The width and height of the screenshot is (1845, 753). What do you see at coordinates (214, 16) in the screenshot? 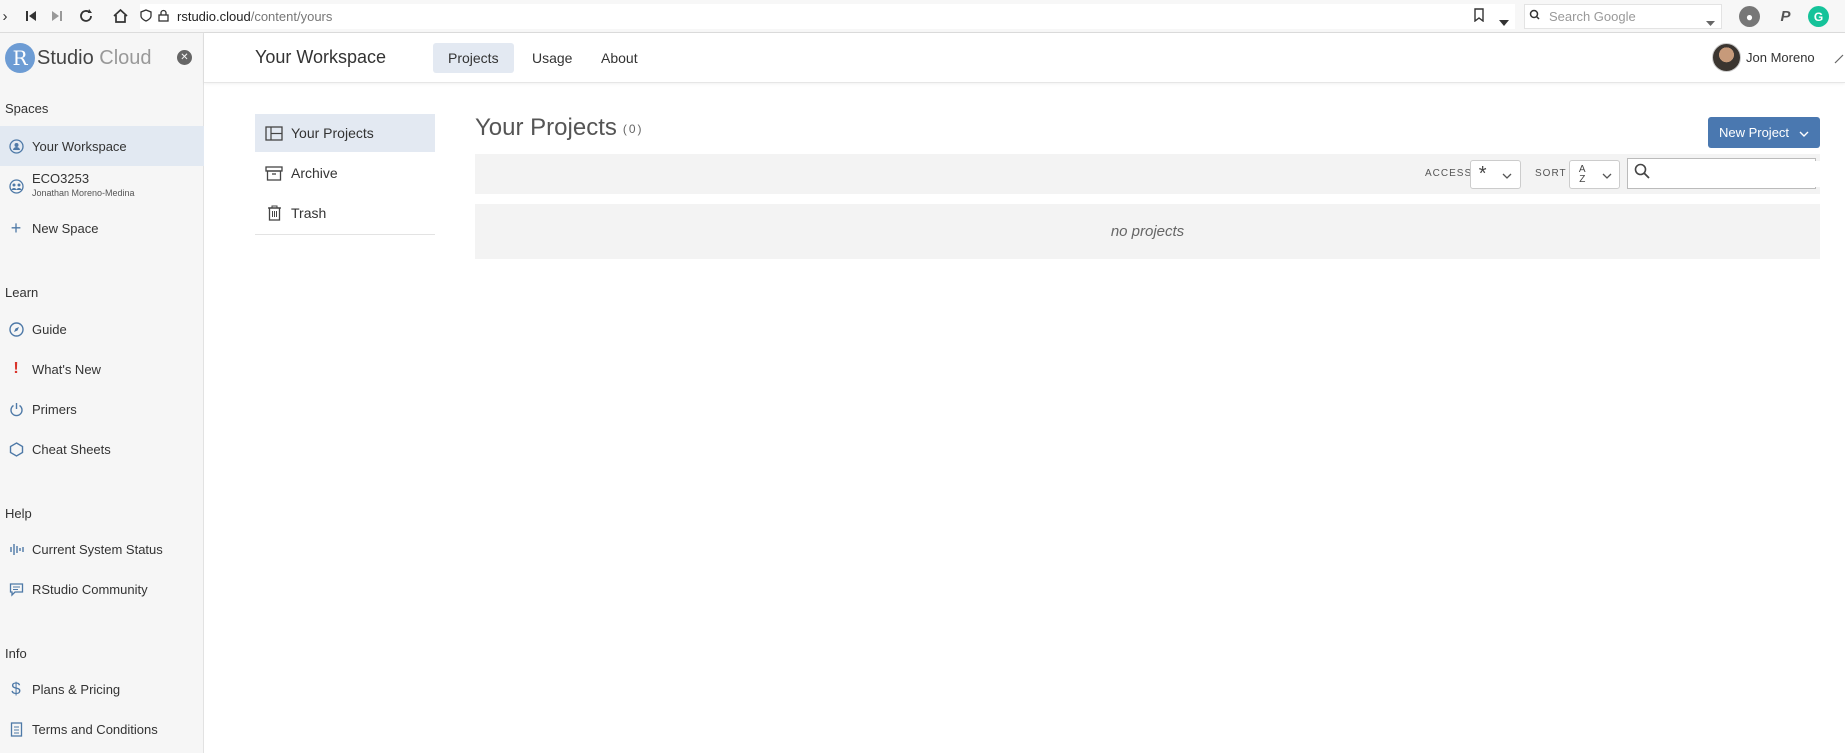
I see `url-host: rstudio.cloud` at bounding box center [214, 16].